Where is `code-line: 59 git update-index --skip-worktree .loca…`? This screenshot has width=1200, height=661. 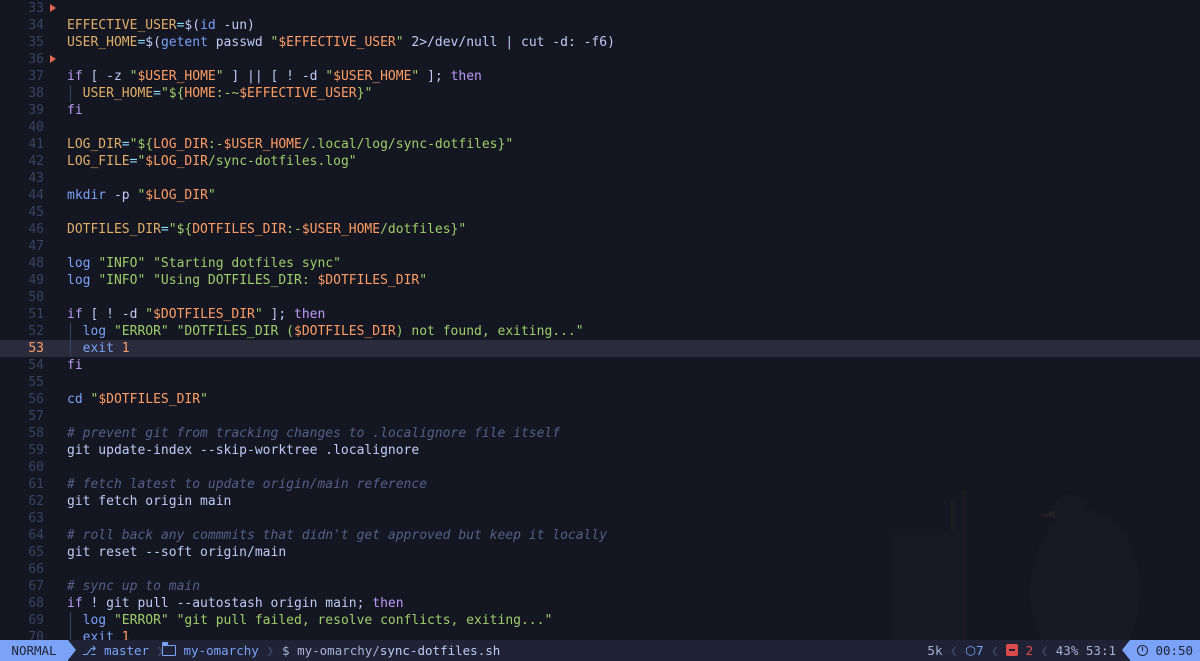
code-line: 59 git update-index --skip-worktree .loca… is located at coordinates (600, 450).